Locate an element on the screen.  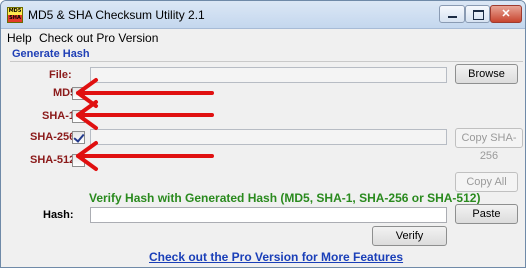
arrow-annotation-sha1 is located at coordinates (145, 115).